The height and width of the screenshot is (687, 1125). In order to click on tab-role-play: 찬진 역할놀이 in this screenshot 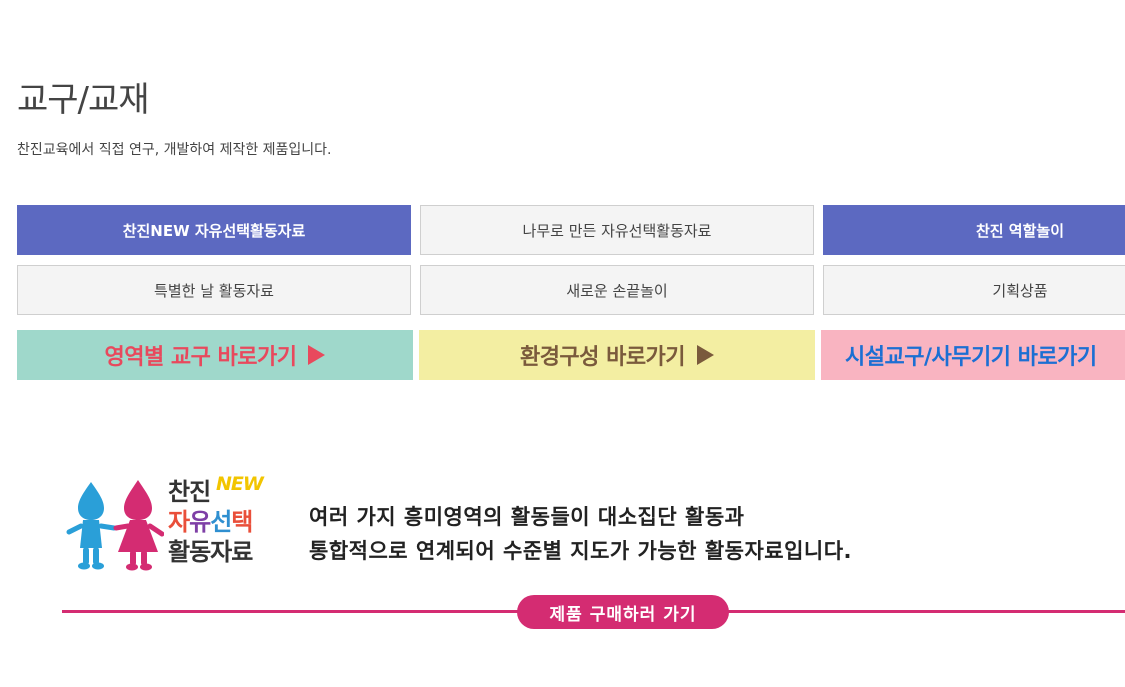, I will do `click(974, 230)`.